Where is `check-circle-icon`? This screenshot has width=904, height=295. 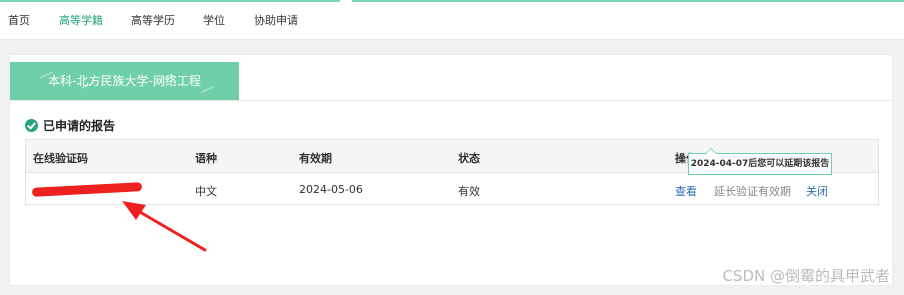 check-circle-icon is located at coordinates (31, 125).